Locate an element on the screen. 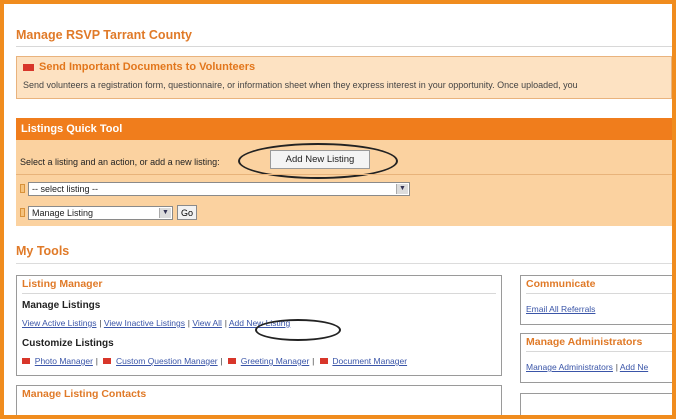  view-inactive-listings-link: View Inactive Listings is located at coordinates (144, 323).